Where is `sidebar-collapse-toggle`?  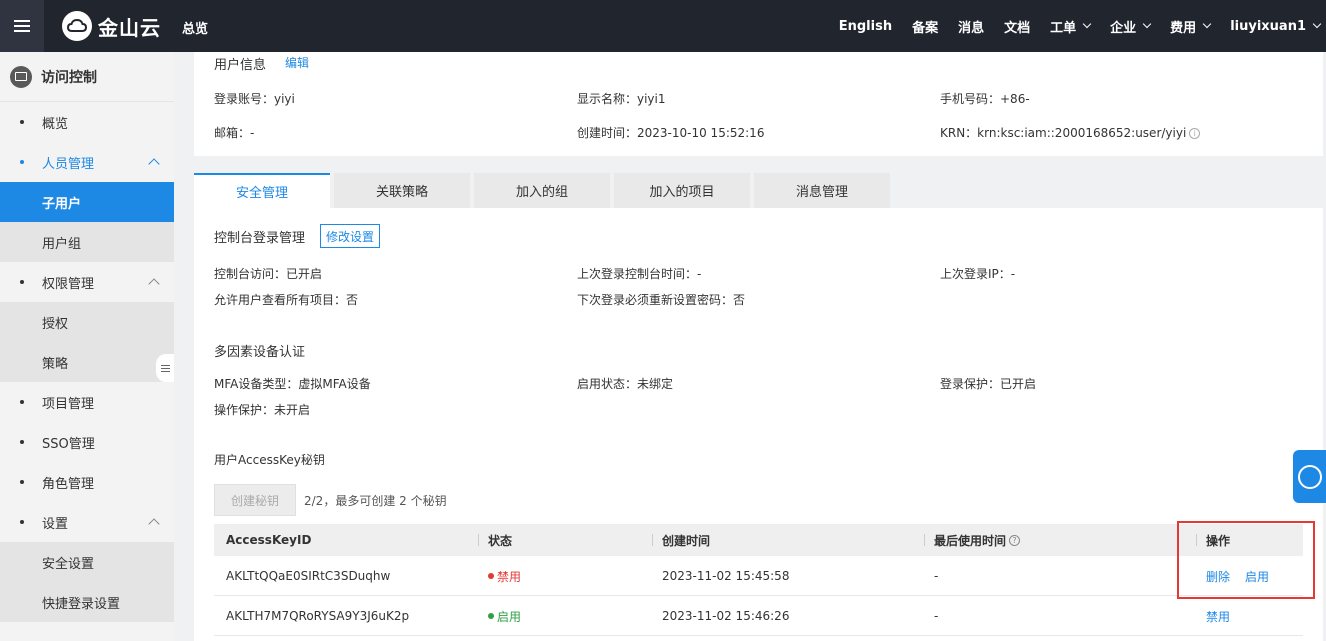
sidebar-collapse-toggle is located at coordinates (165, 368).